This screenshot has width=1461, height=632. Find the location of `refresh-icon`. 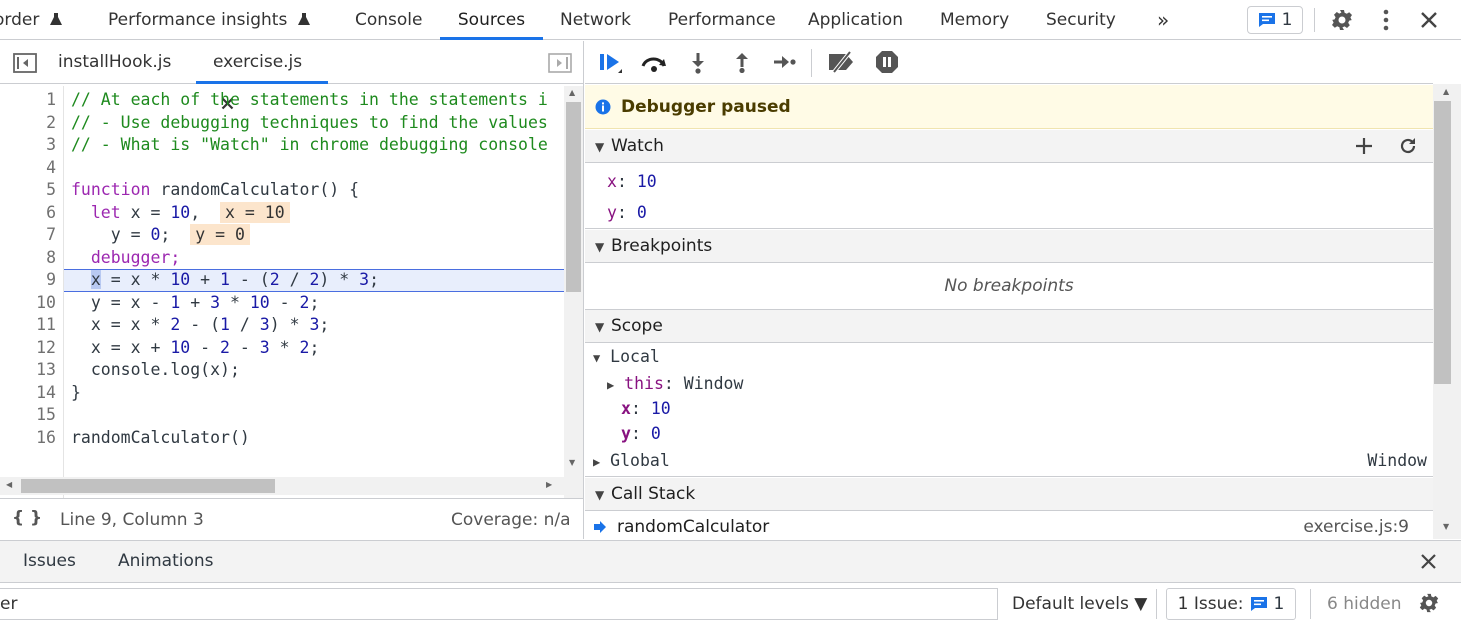

refresh-icon is located at coordinates (1408, 146).